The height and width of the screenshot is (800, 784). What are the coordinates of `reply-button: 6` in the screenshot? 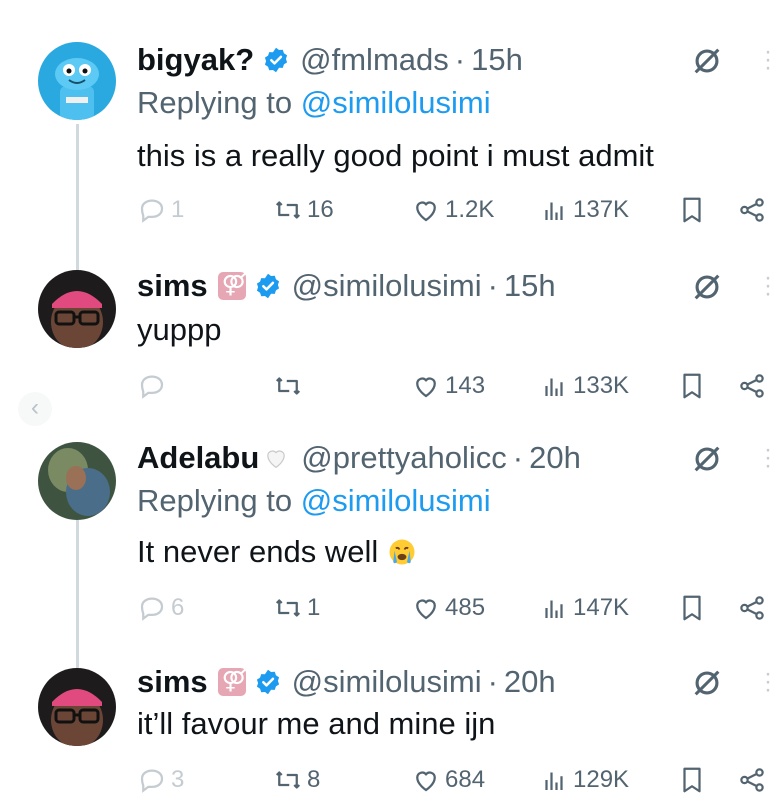 It's located at (160, 608).